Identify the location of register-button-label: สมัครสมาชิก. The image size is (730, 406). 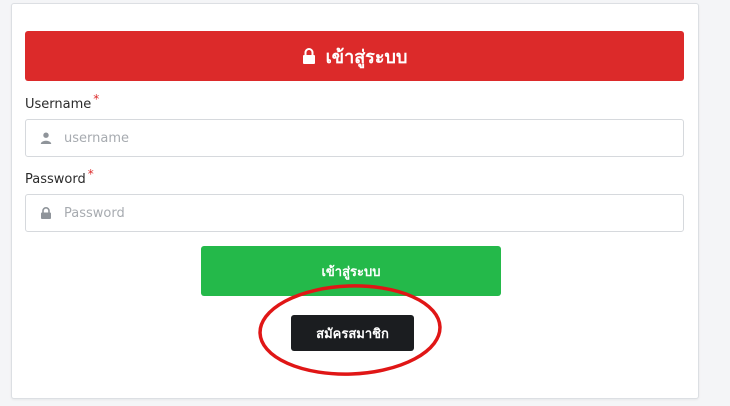
(352, 334).